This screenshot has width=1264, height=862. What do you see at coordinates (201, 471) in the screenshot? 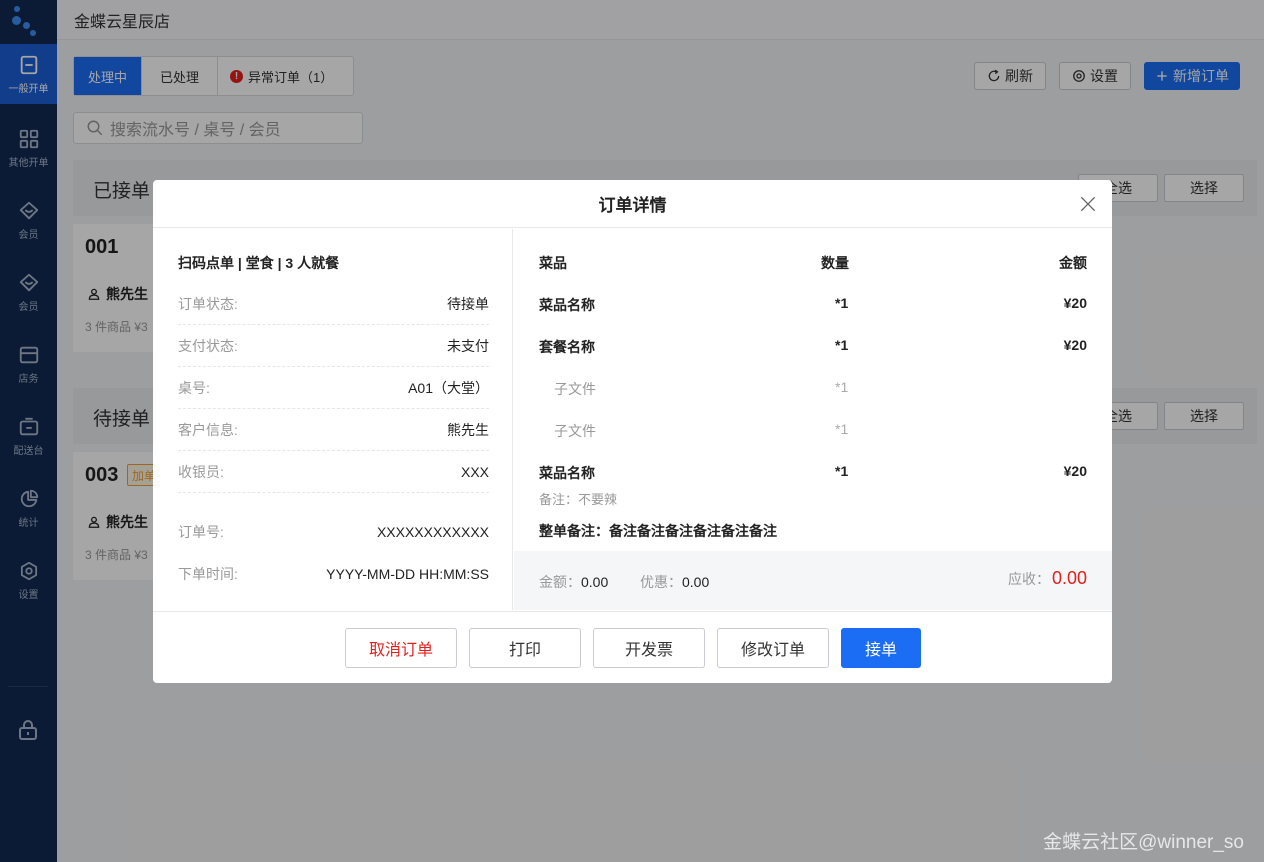
I see `info-label: 收银员:` at bounding box center [201, 471].